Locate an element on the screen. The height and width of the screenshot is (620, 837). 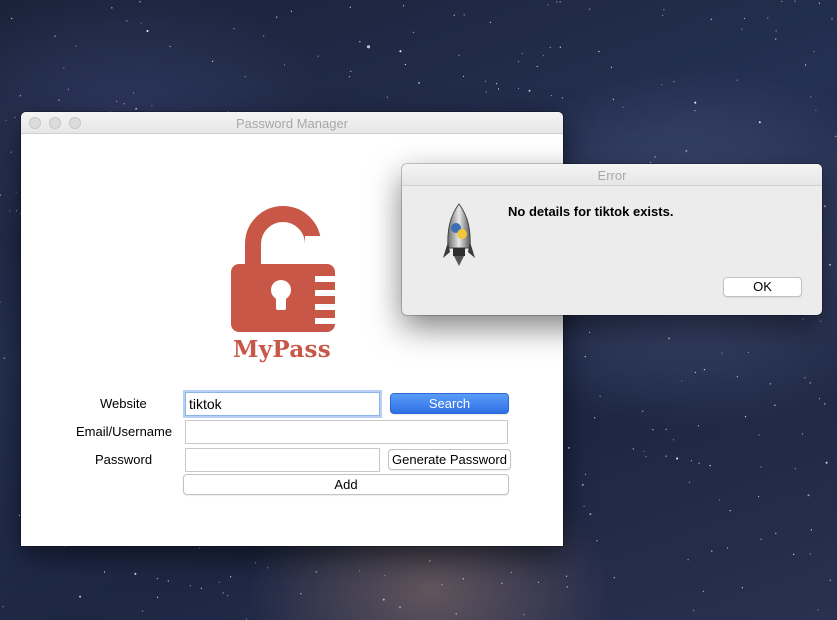
dialog-title: Error is located at coordinates (612, 175).